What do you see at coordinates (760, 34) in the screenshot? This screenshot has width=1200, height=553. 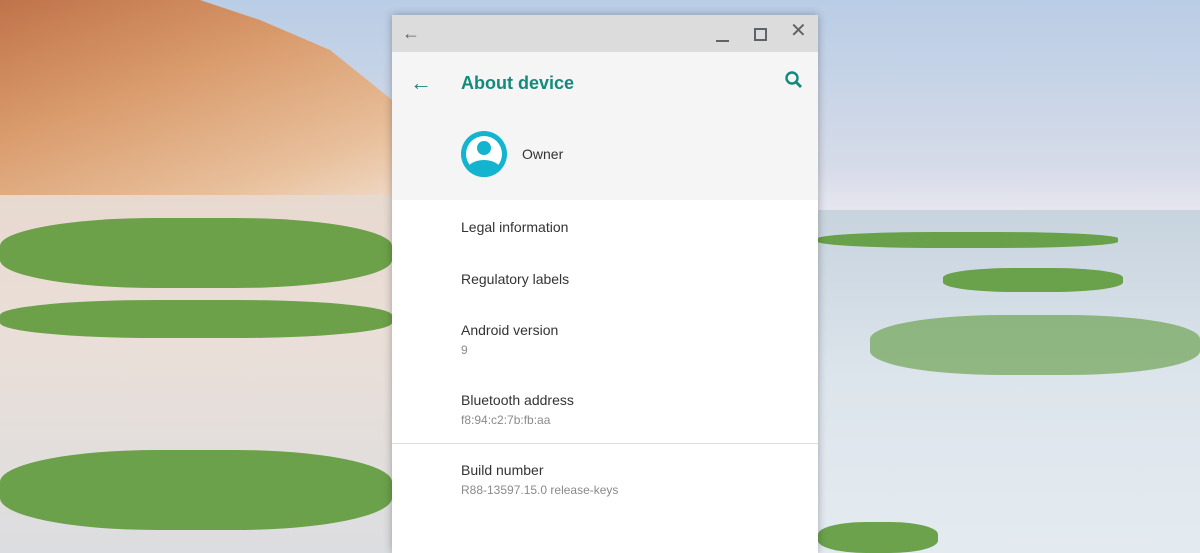 I see `maximize-icon` at bounding box center [760, 34].